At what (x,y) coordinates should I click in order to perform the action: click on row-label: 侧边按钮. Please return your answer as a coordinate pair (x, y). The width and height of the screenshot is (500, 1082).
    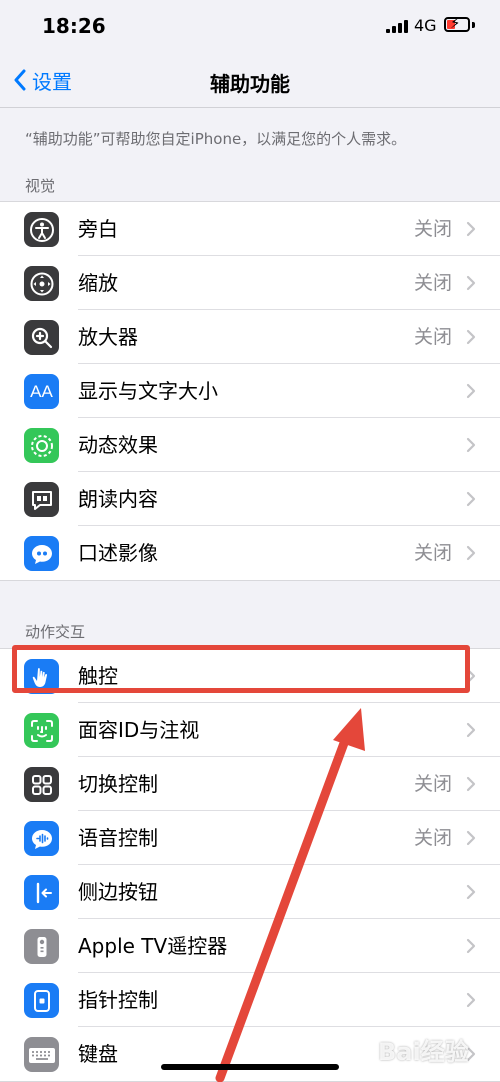
    Looking at the image, I should click on (118, 892).